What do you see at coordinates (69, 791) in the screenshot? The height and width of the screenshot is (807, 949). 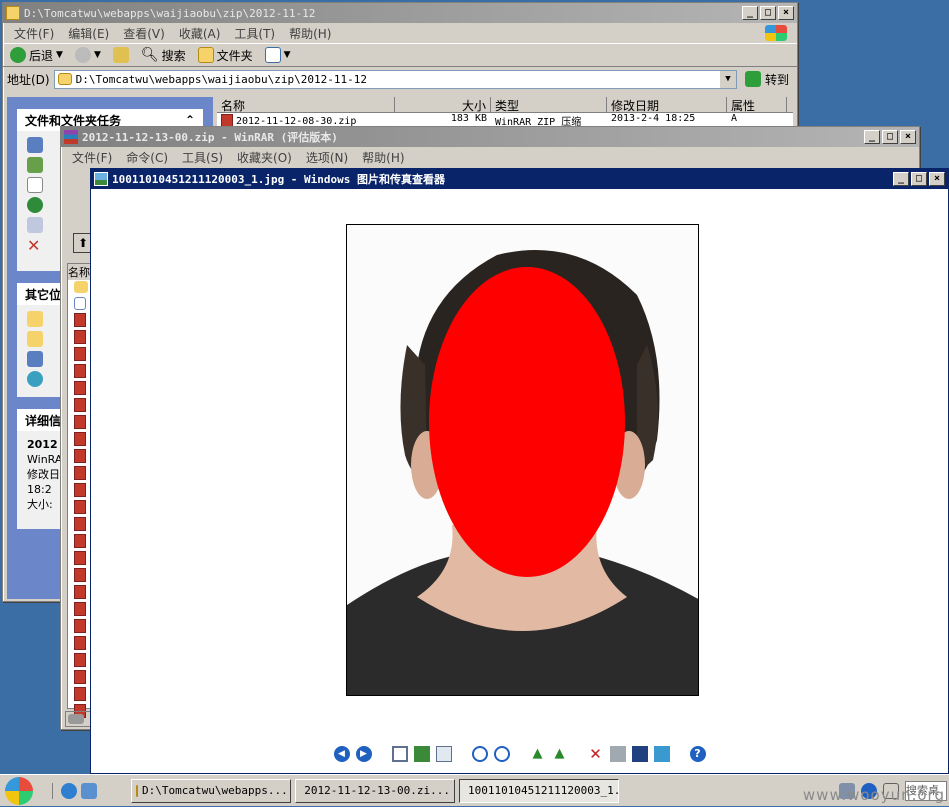 I see `internet-explorer-icon` at bounding box center [69, 791].